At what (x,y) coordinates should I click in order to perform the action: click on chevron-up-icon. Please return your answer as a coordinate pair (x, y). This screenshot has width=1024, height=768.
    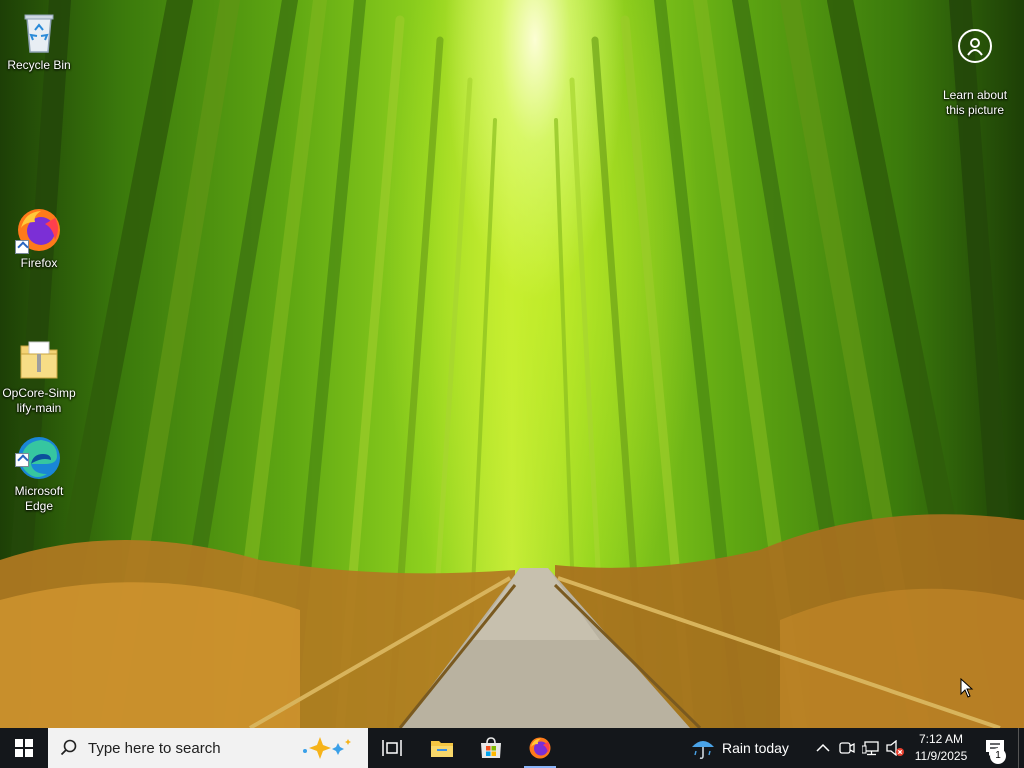
    Looking at the image, I should click on (823, 747).